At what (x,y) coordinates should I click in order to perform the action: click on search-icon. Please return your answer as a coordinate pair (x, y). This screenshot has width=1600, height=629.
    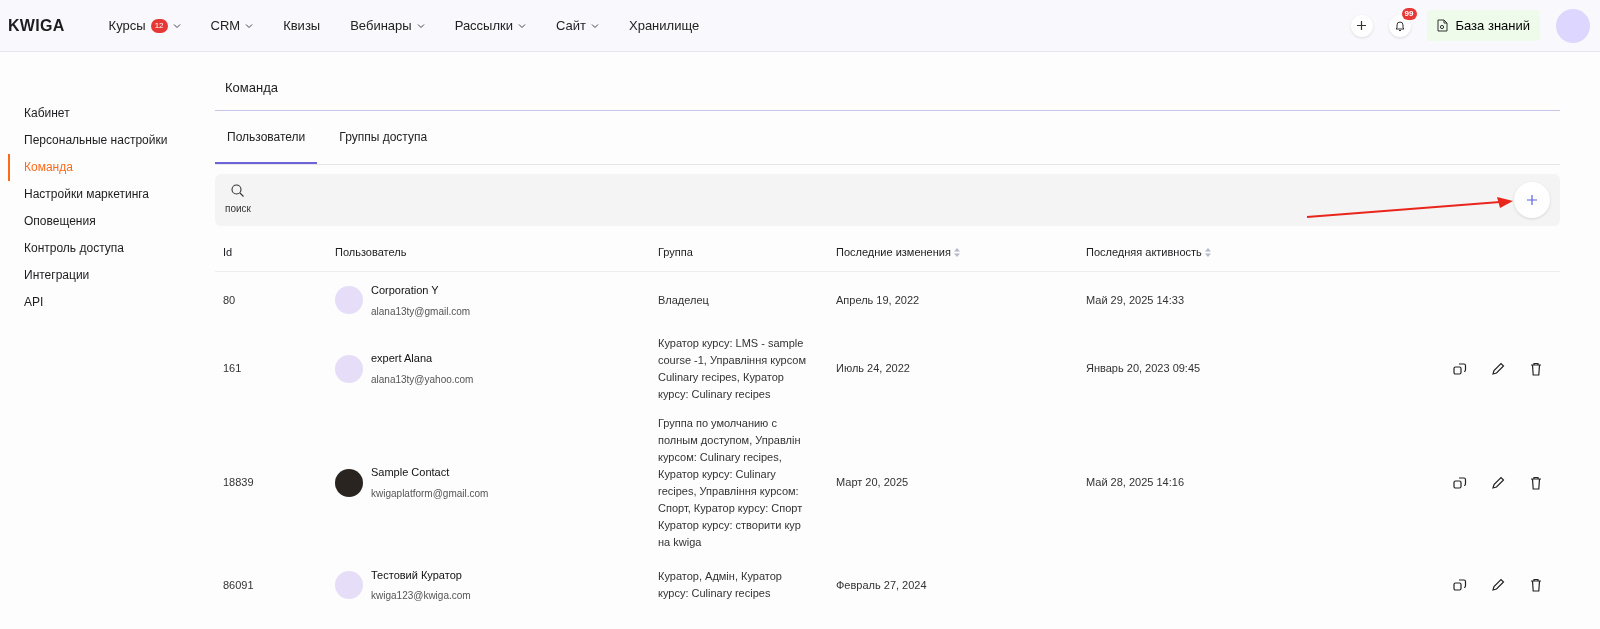
    Looking at the image, I should click on (238, 190).